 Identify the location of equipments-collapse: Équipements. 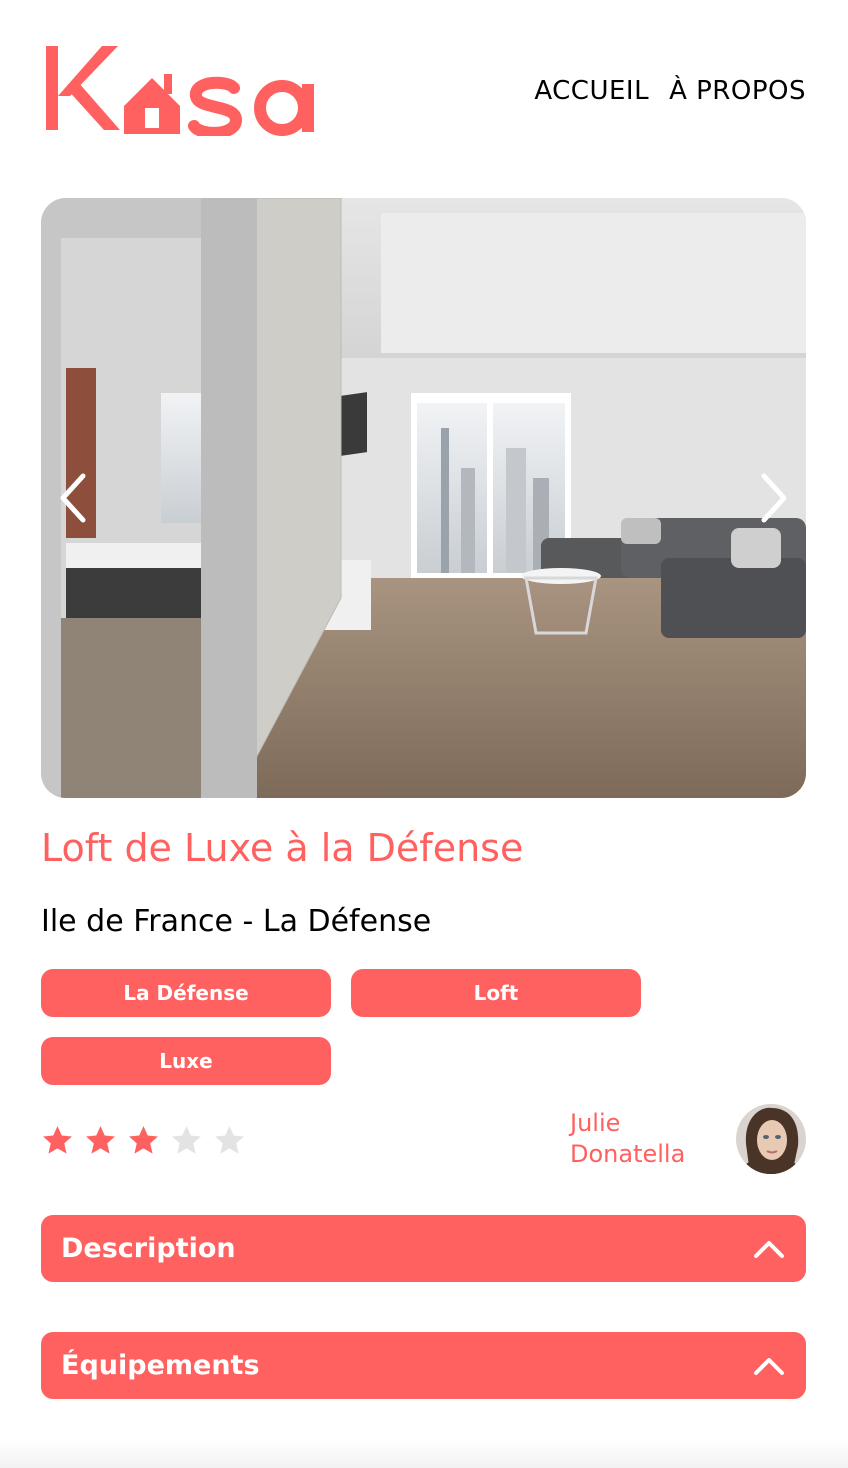
(423, 1365).